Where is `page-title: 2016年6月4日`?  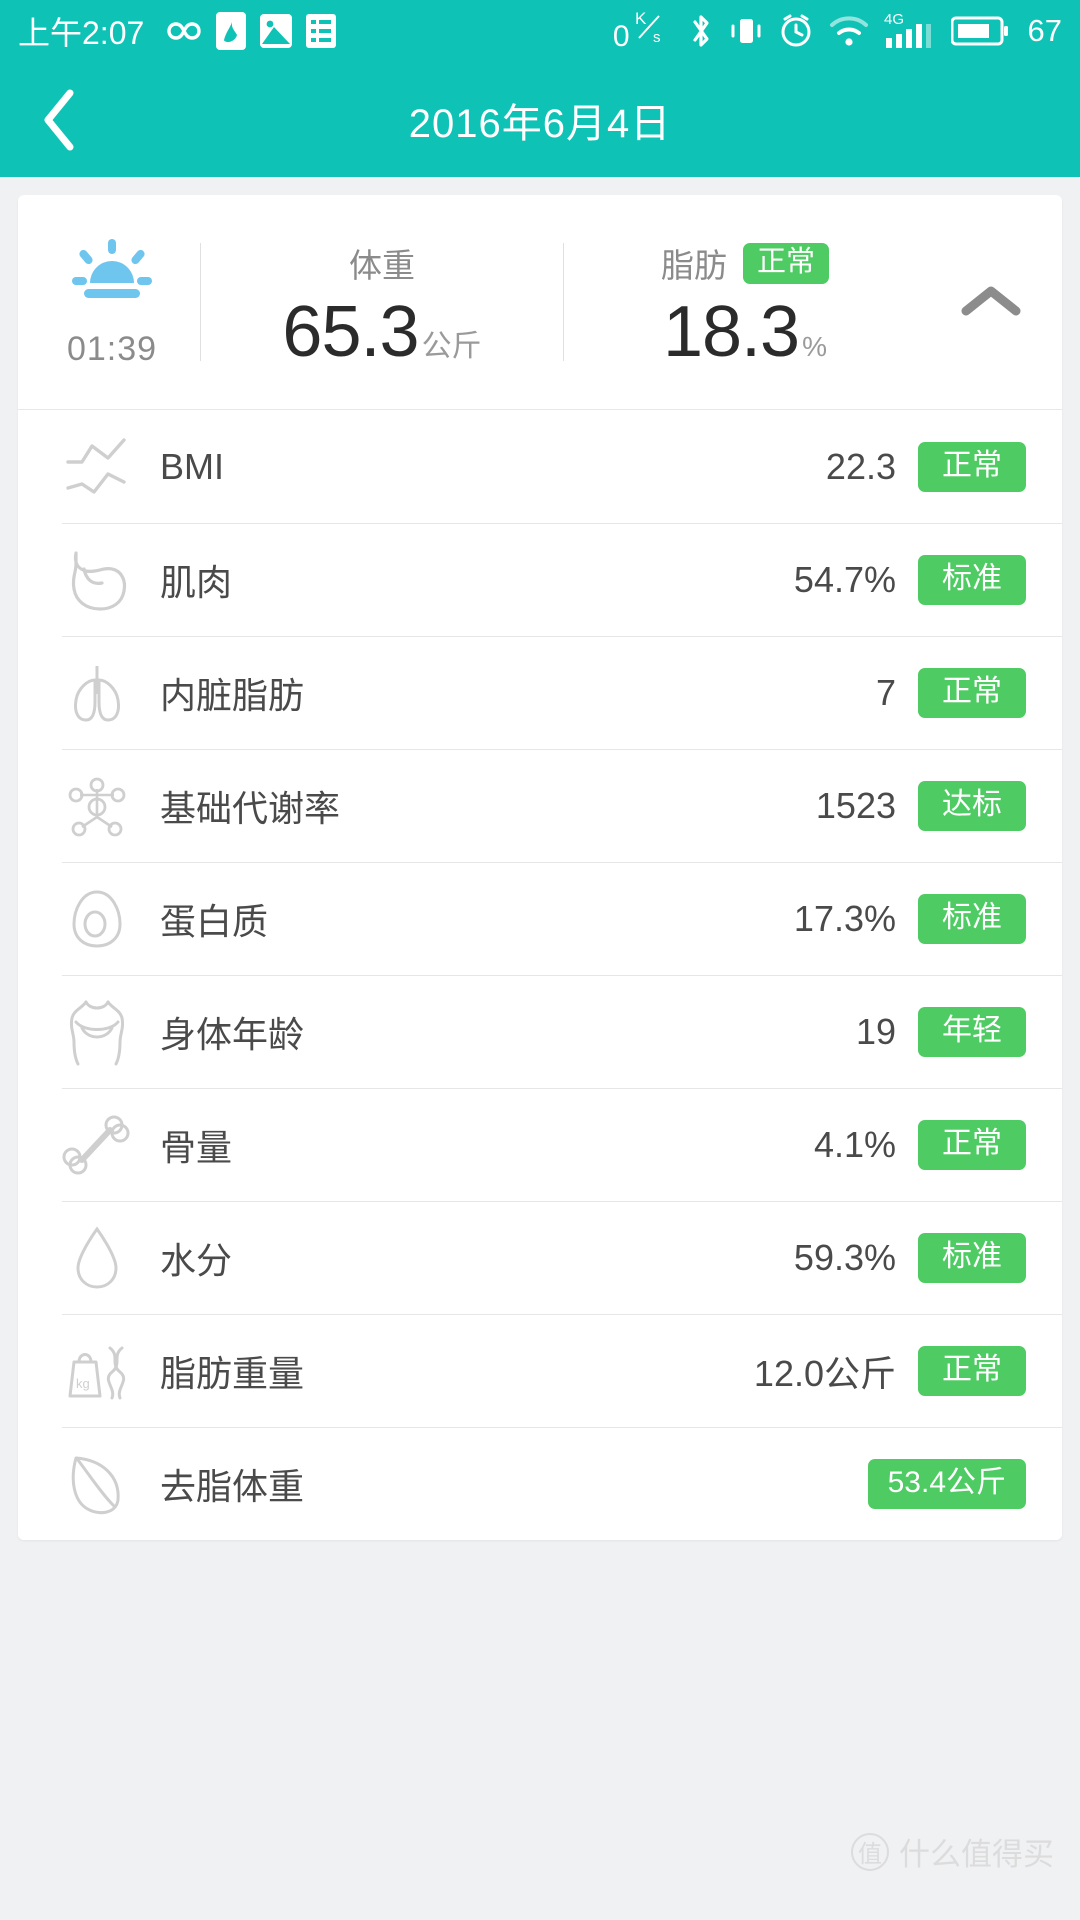 page-title: 2016年6月4日 is located at coordinates (540, 123).